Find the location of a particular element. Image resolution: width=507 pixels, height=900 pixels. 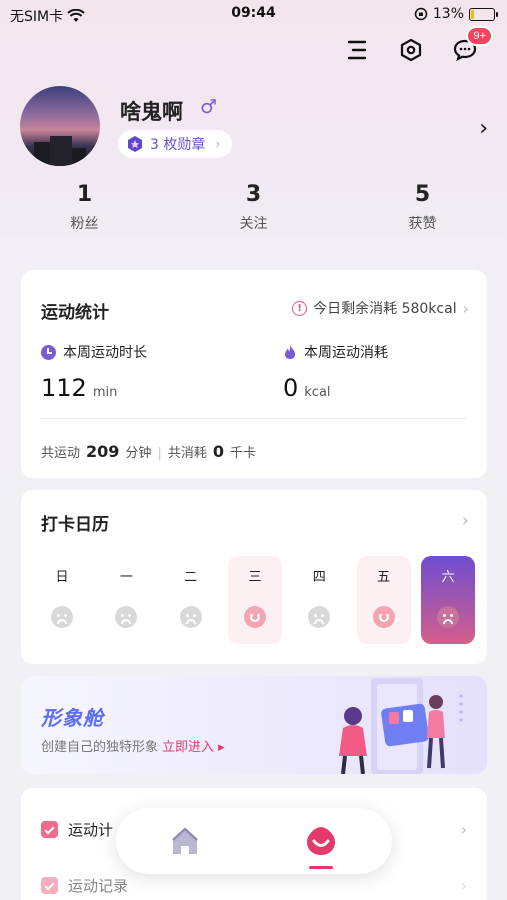

stat-value: 3 is located at coordinates (253, 194).